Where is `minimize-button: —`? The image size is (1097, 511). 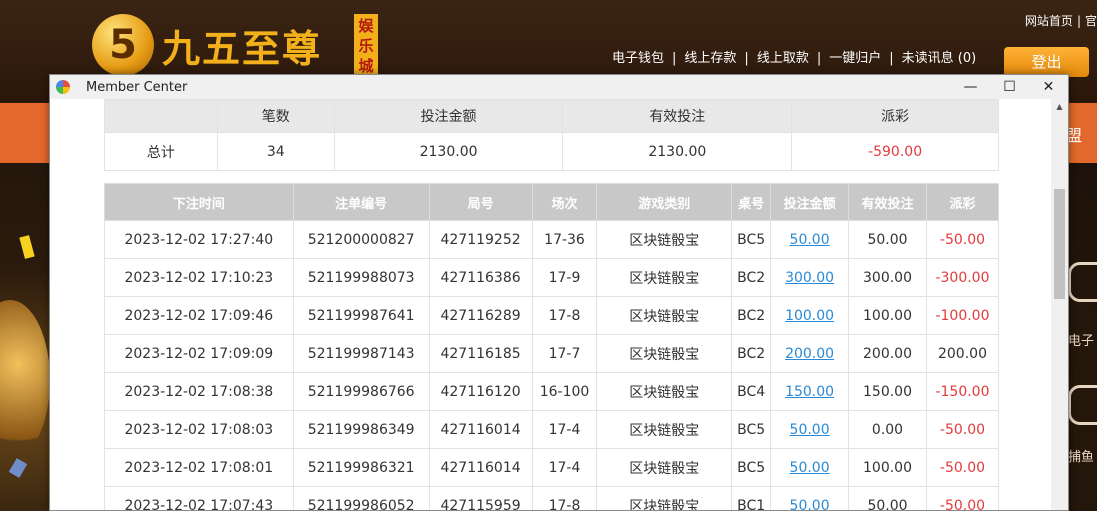
minimize-button: — is located at coordinates (970, 87).